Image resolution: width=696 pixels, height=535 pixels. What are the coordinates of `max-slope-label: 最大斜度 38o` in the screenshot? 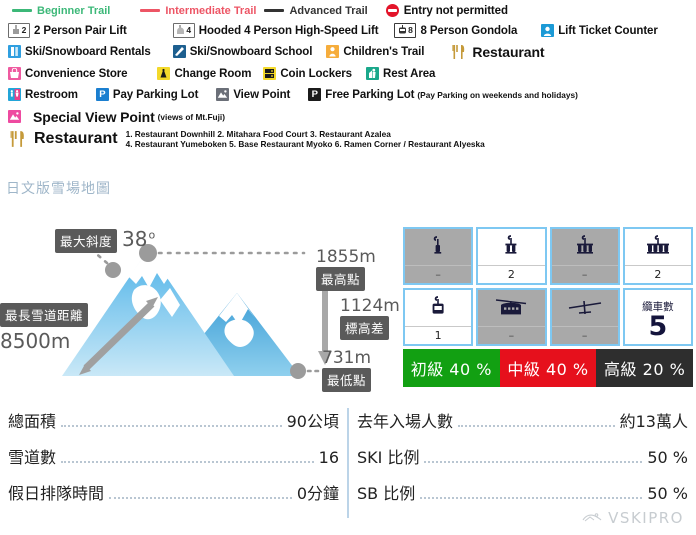 It's located at (105, 240).